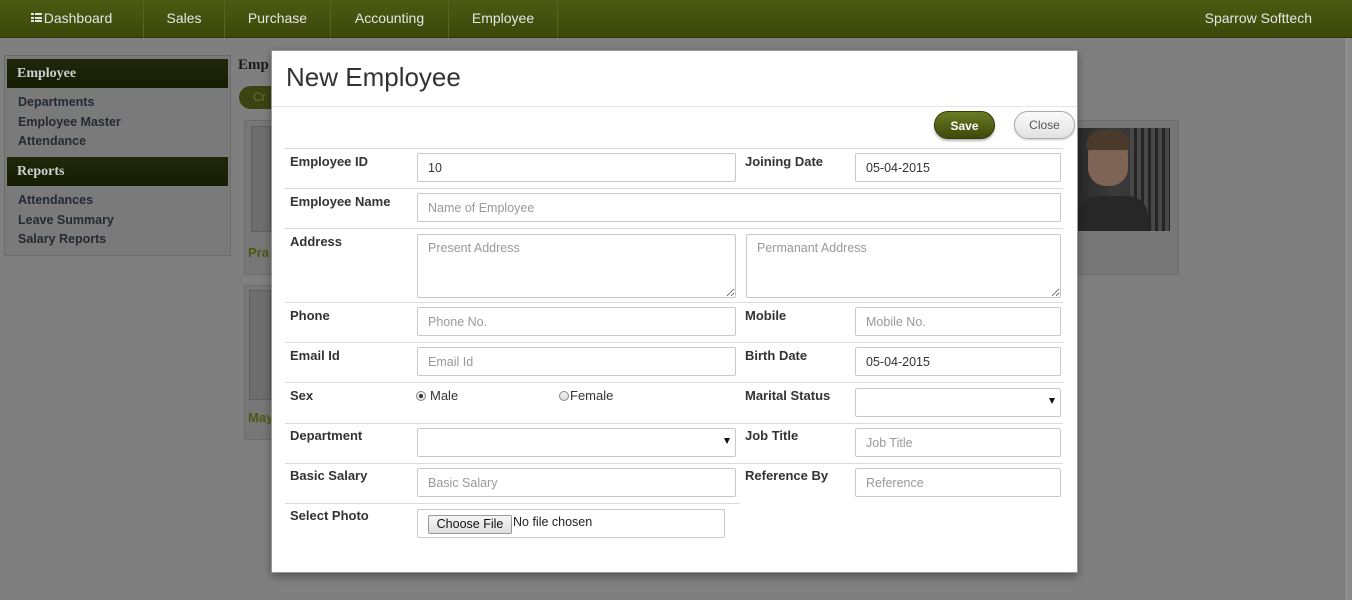  I want to click on phone-input, so click(576, 321).